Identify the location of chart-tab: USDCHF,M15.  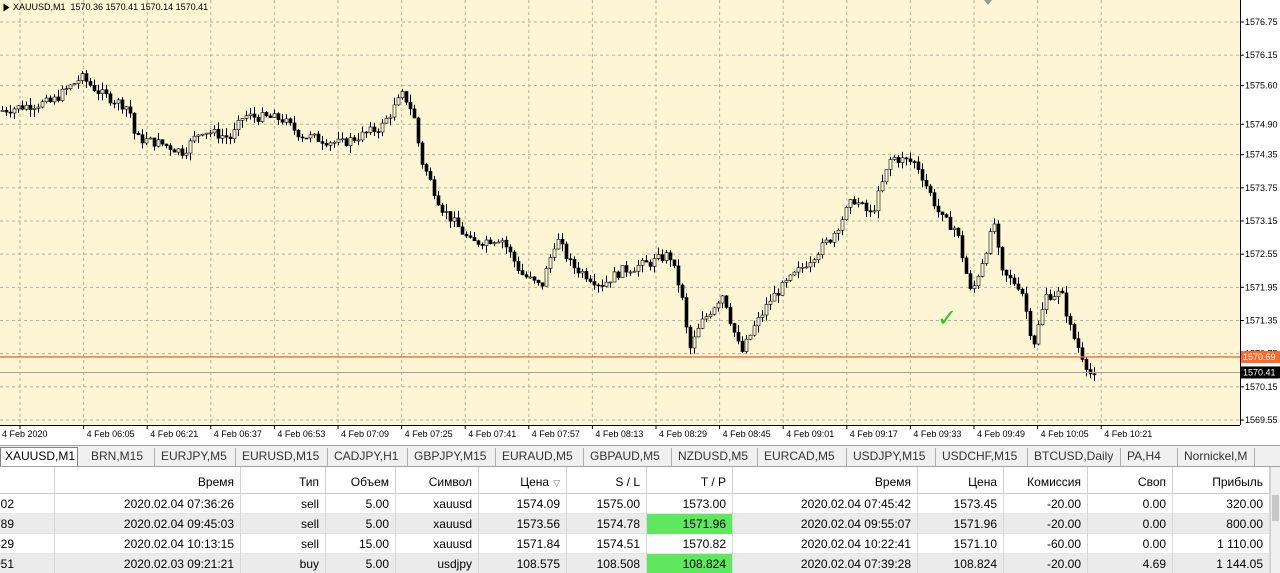
(983, 457).